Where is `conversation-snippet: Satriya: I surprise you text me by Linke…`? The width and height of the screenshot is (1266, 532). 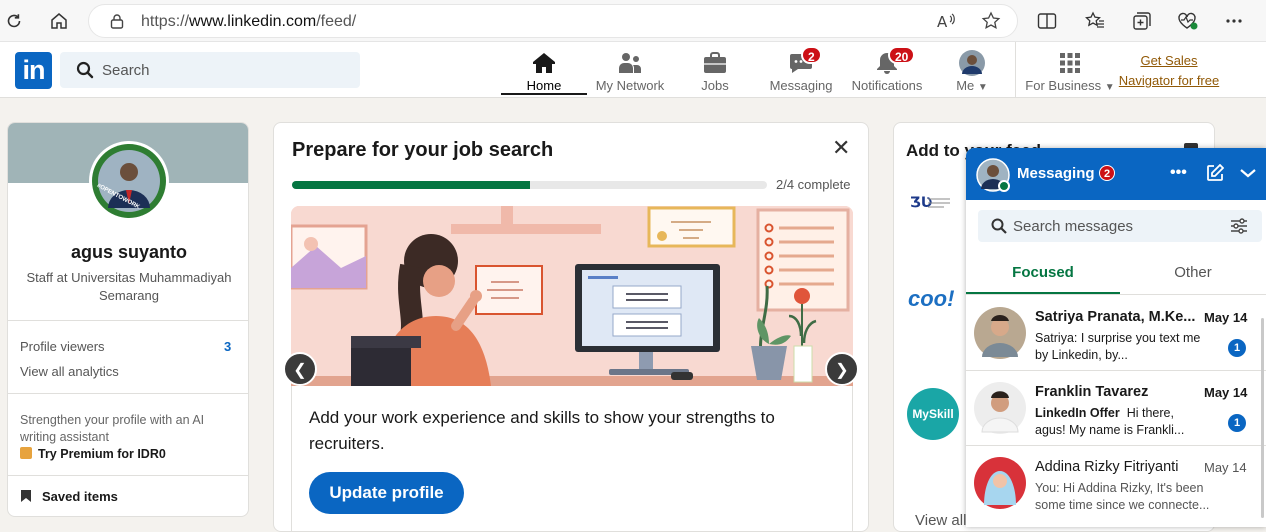 conversation-snippet: Satriya: I surprise you text me by Linke… is located at coordinates (1118, 346).